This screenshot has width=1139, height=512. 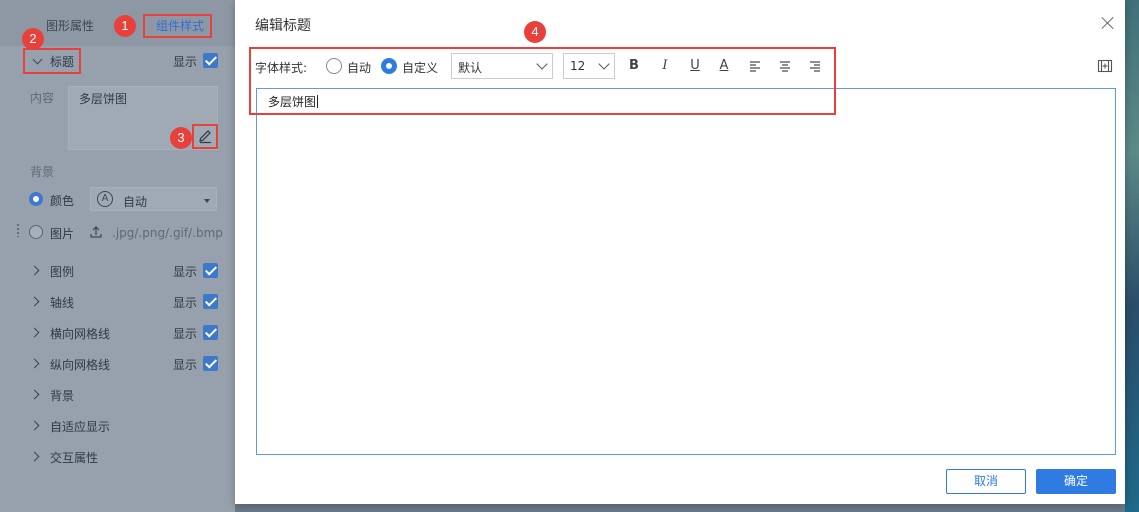 What do you see at coordinates (153, 199) in the screenshot?
I see `color-select: A 自动` at bounding box center [153, 199].